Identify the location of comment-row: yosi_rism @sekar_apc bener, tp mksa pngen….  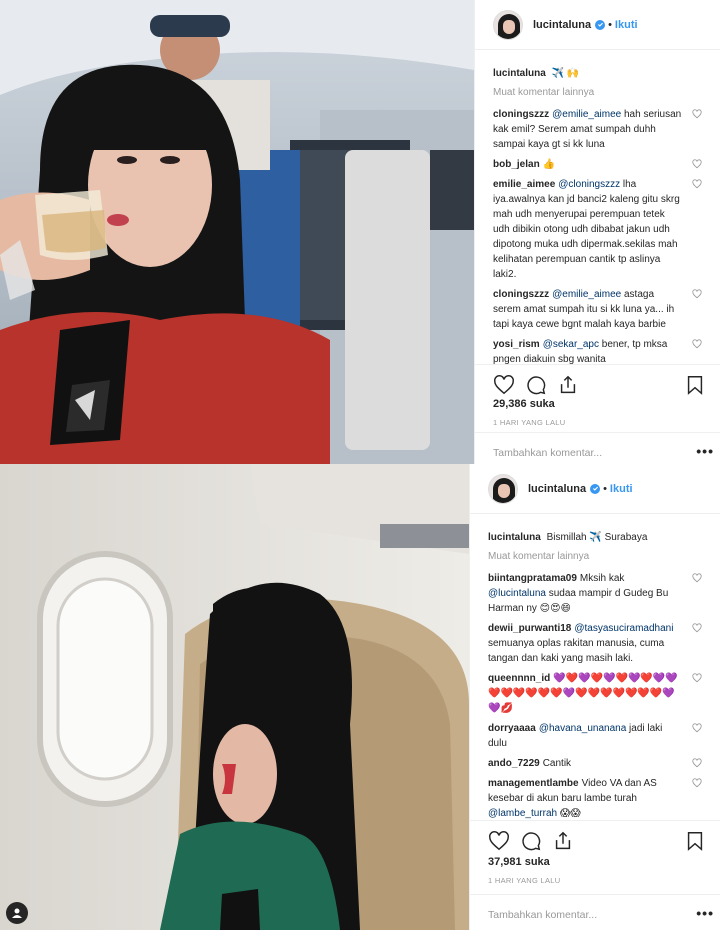
(597, 350).